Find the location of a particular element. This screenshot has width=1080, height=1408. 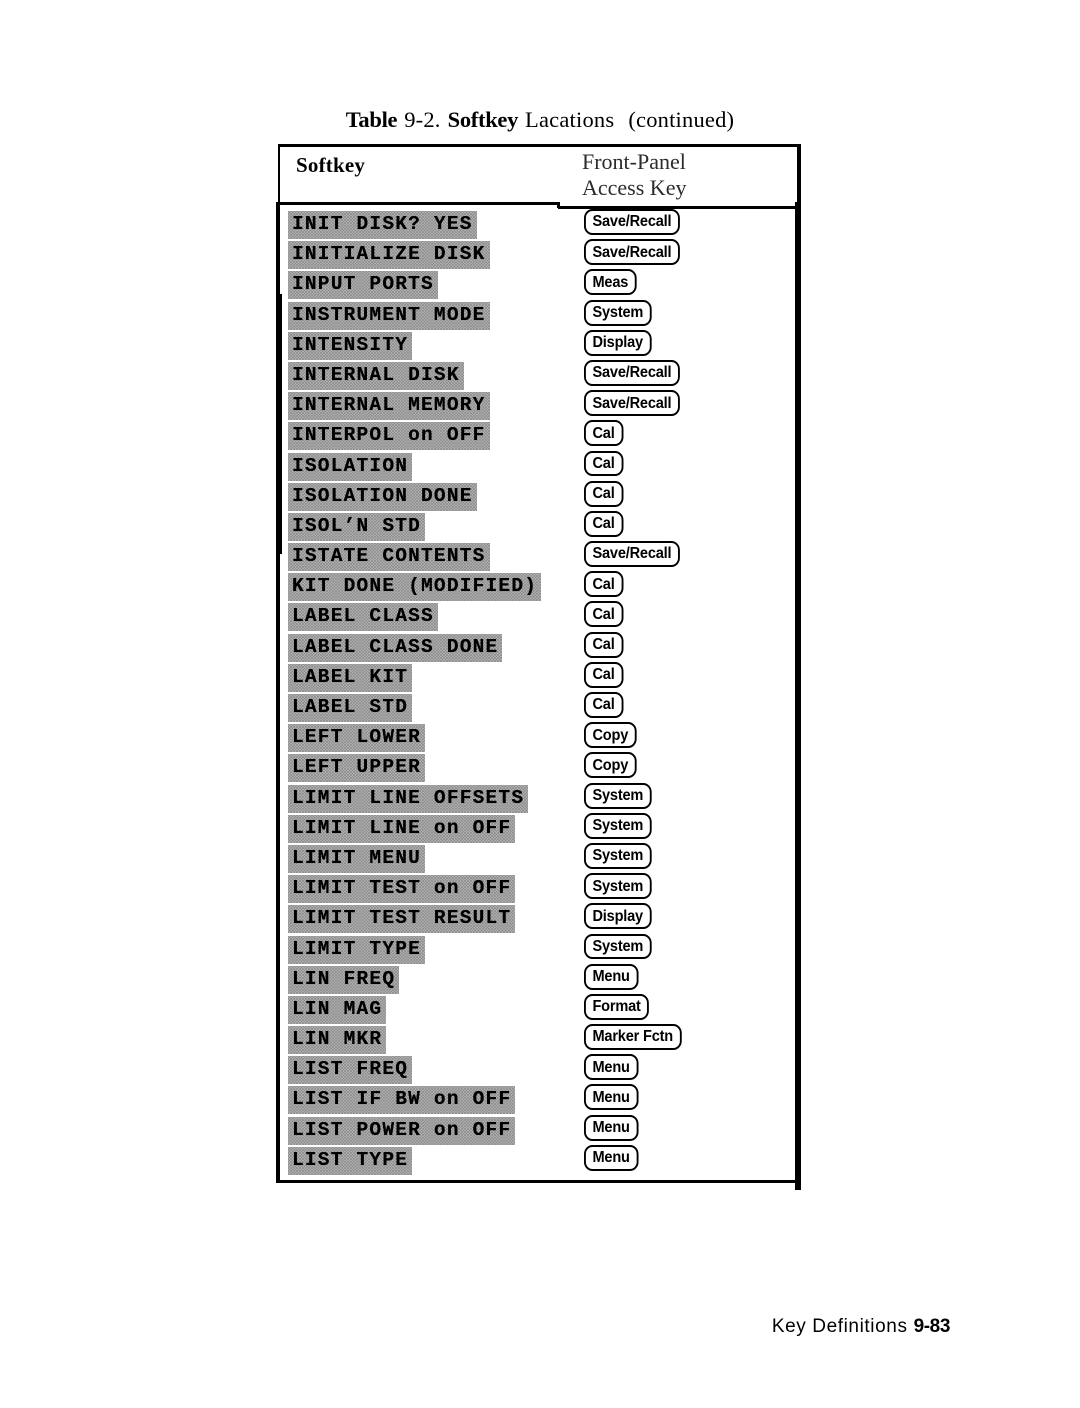

softkey-label: LIST FREQ is located at coordinates (350, 1070).